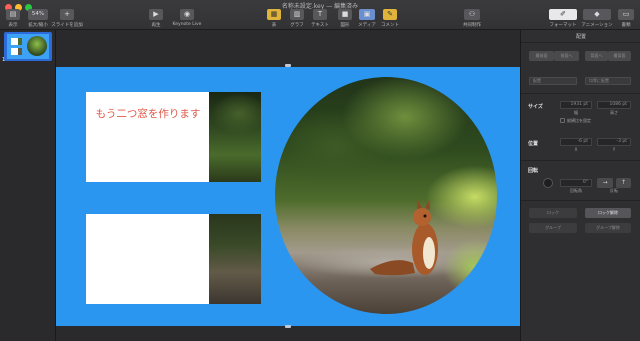  What do you see at coordinates (563, 18) in the screenshot?
I see `format-tab: ✐ フォーマット` at bounding box center [563, 18].